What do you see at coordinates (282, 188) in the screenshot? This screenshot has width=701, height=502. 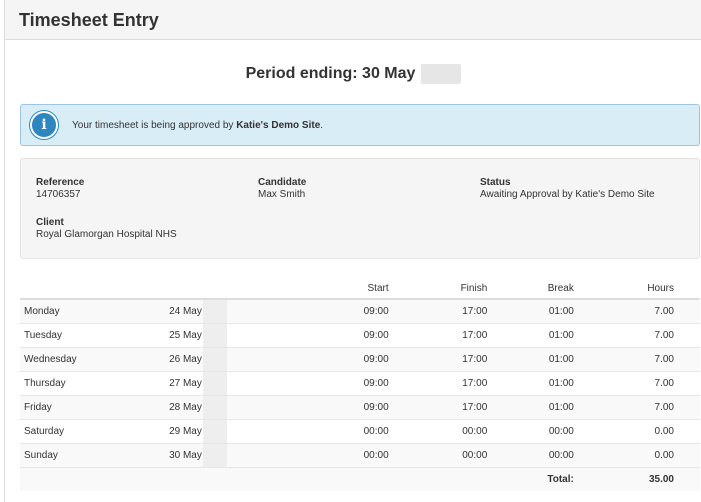 I see `candidate-field: Candidate Max Smith` at bounding box center [282, 188].